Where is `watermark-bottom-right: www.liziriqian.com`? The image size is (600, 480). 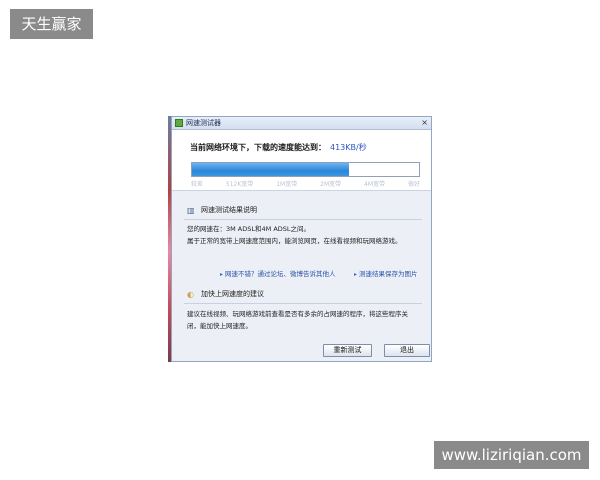 watermark-bottom-right: www.liziriqian.com is located at coordinates (511, 455).